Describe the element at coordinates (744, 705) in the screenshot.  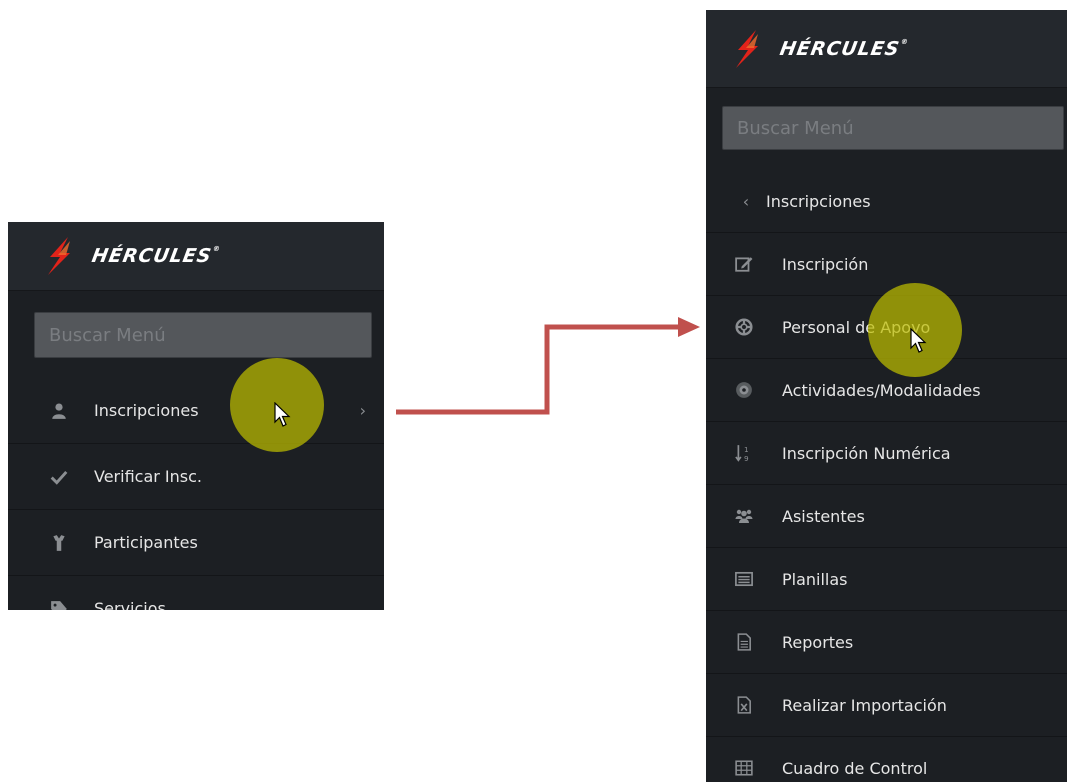
I see `file-excel-icon` at that location.